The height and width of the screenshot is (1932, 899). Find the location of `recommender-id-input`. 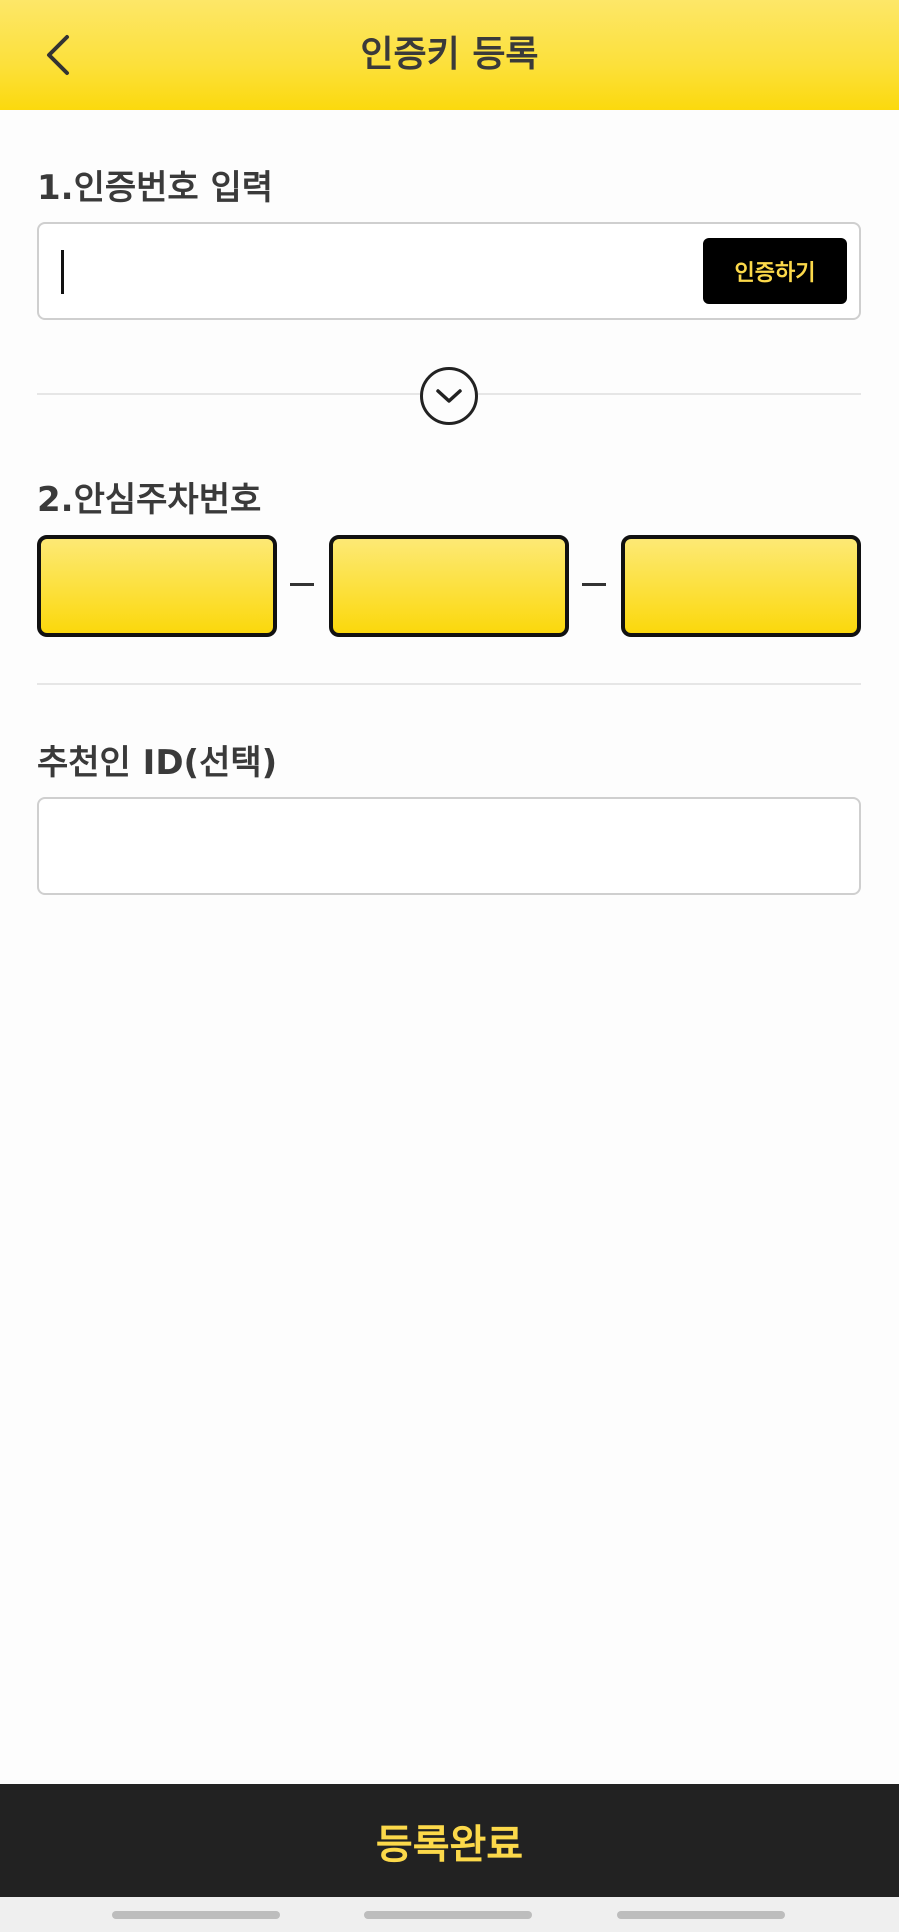

recommender-id-input is located at coordinates (449, 846).